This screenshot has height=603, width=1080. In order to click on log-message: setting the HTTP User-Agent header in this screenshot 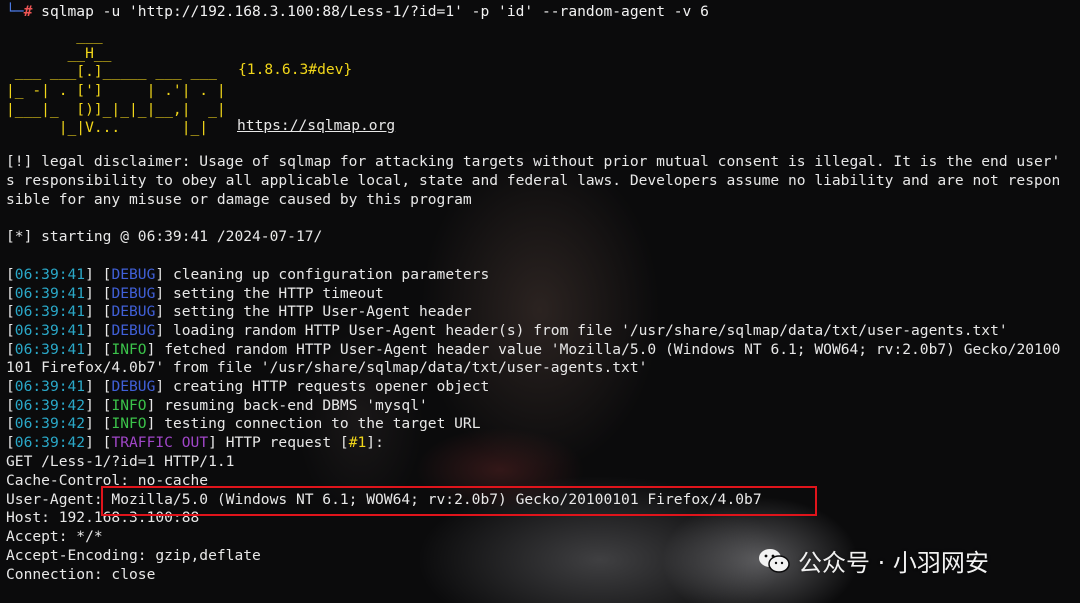, I will do `click(318, 311)`.